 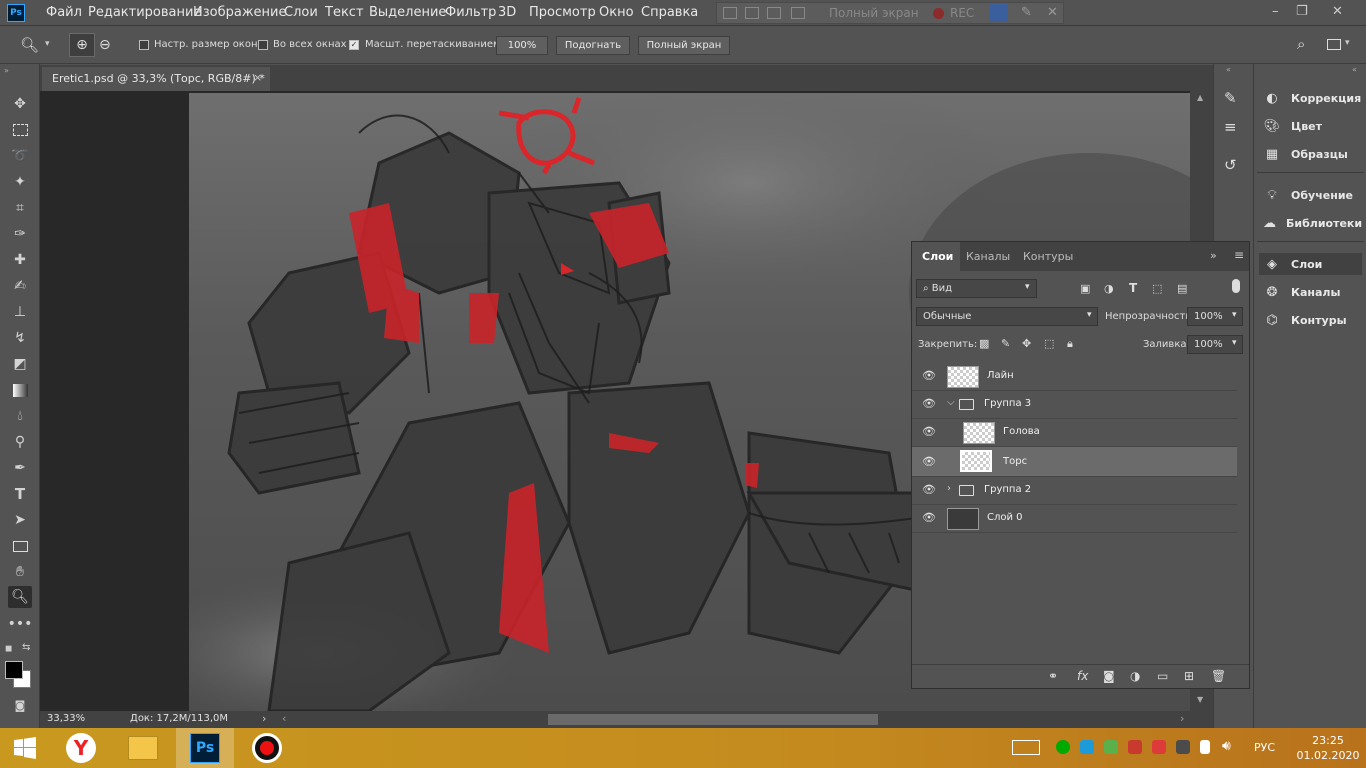 What do you see at coordinates (1310, 292) in the screenshot?
I see `channels-panel-button: ❂ Каналы` at bounding box center [1310, 292].